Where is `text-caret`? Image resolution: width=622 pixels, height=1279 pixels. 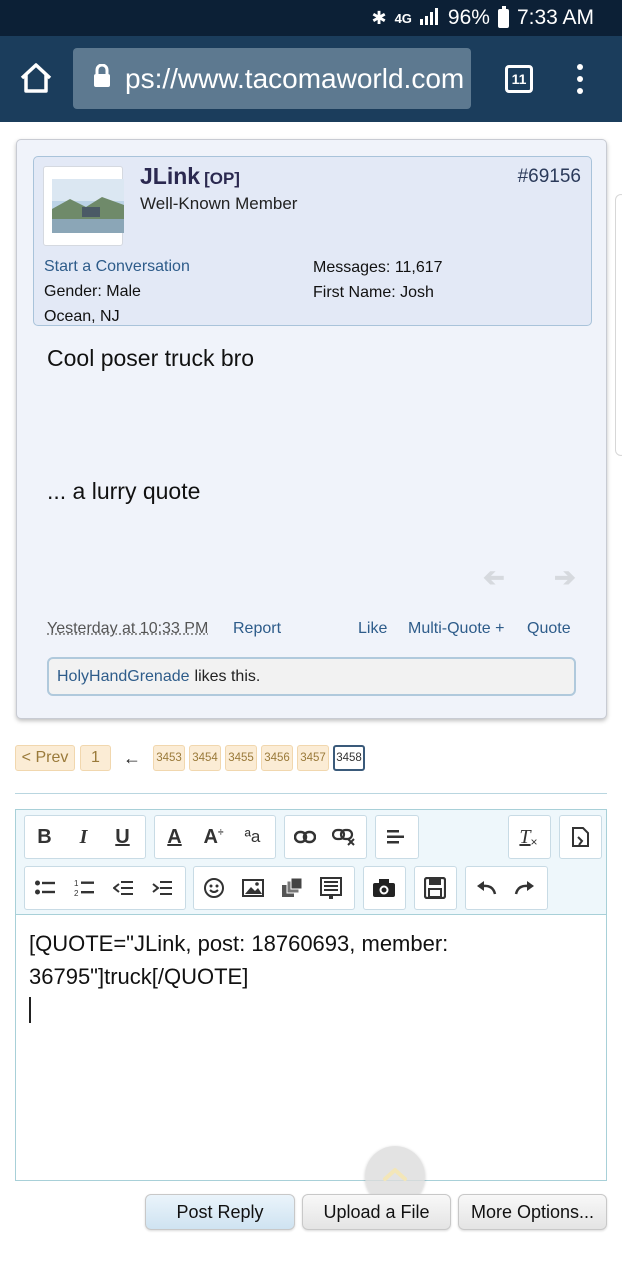
text-caret is located at coordinates (30, 1010).